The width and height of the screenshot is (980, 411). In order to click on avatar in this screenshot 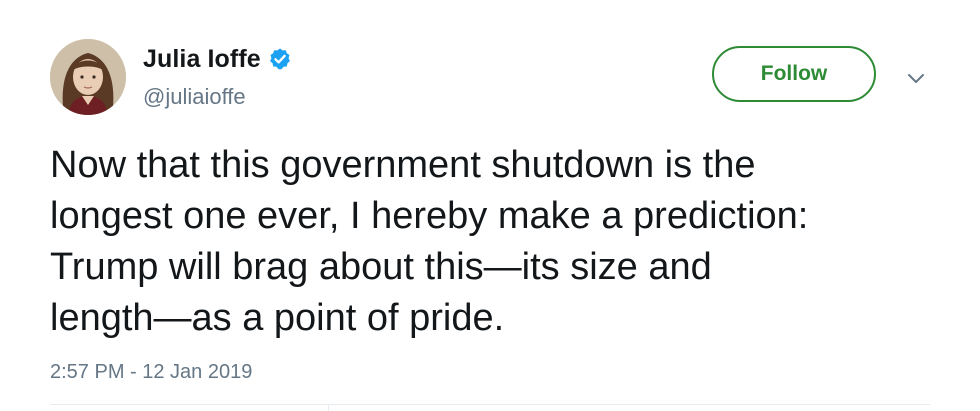, I will do `click(88, 77)`.